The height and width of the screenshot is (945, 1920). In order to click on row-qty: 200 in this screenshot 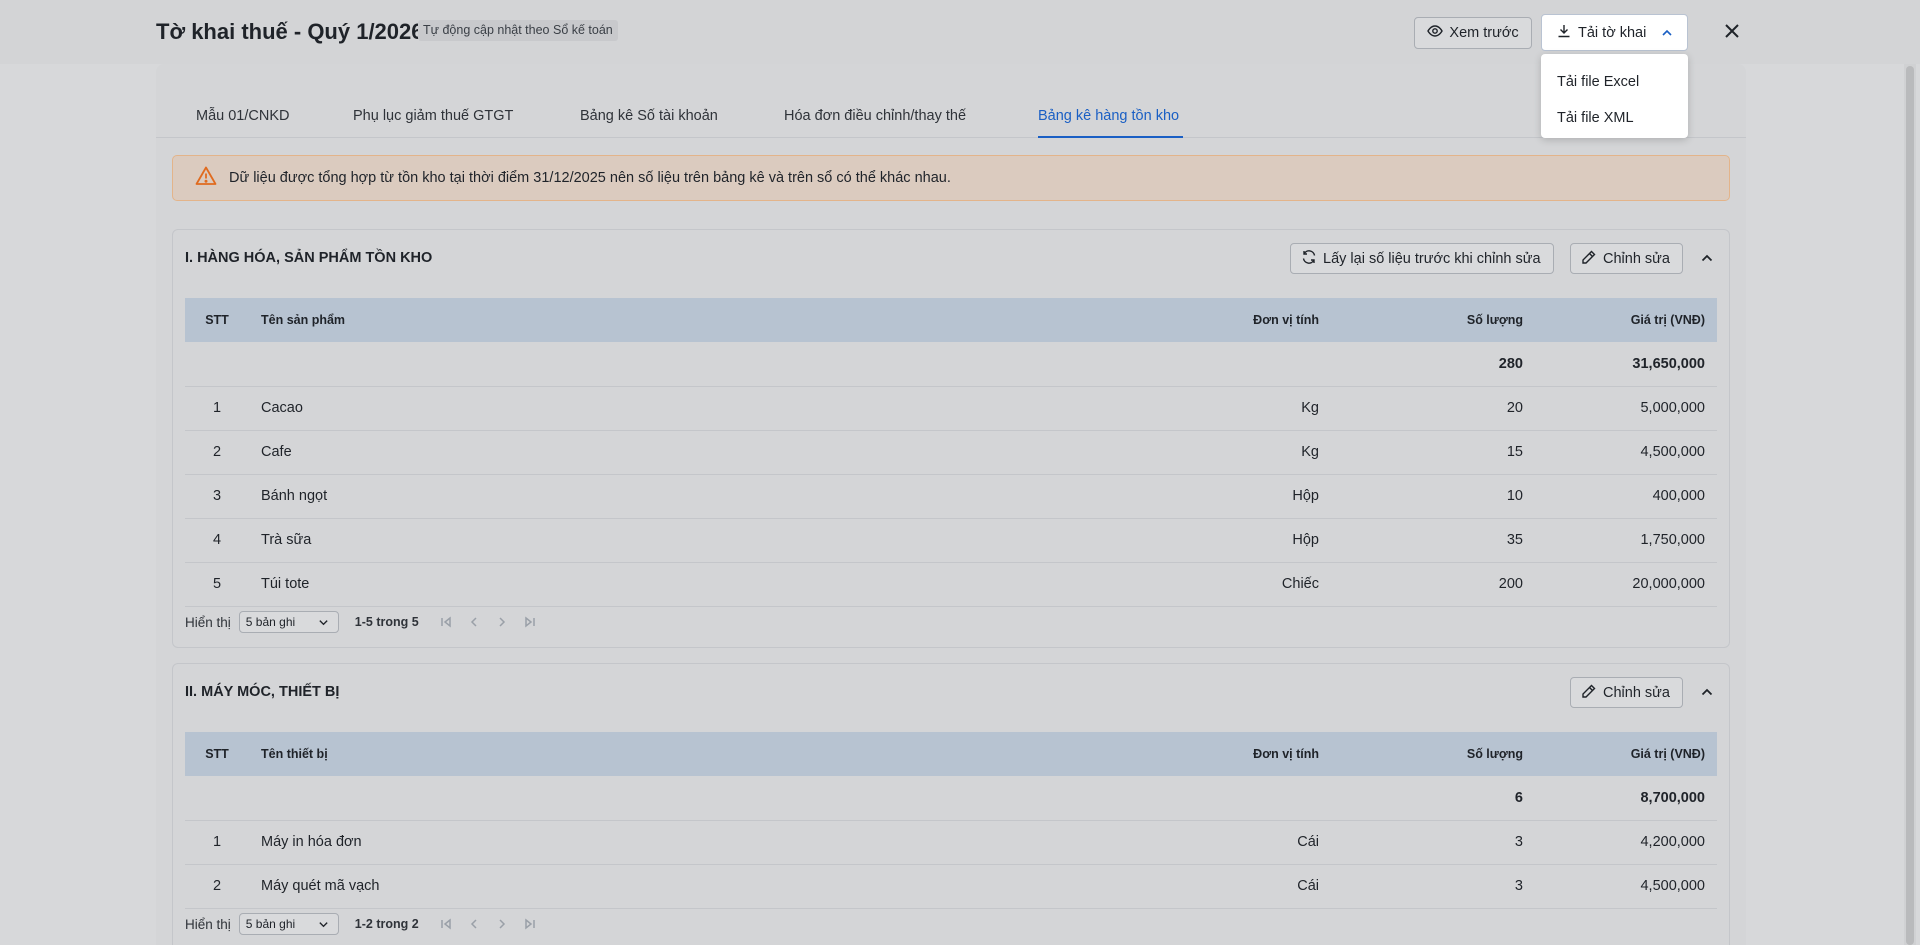, I will do `click(1421, 584)`.